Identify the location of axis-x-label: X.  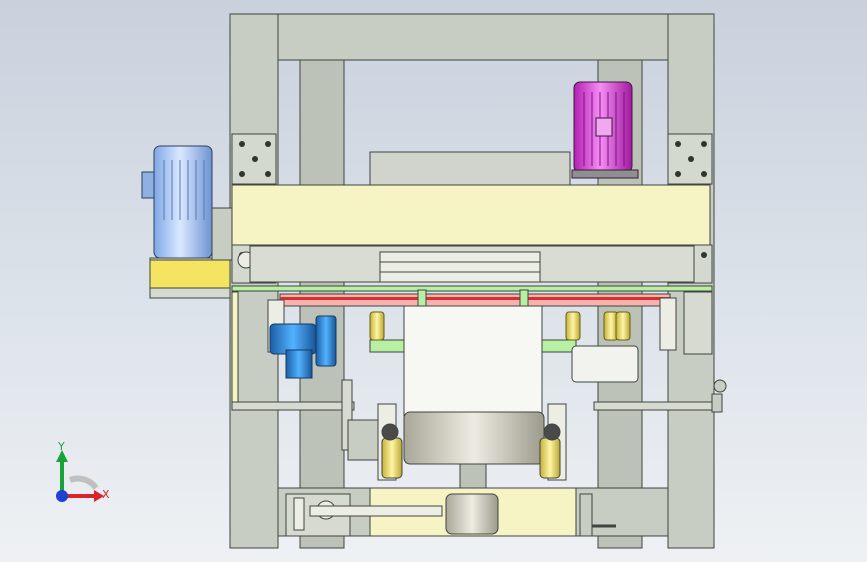
(106, 494).